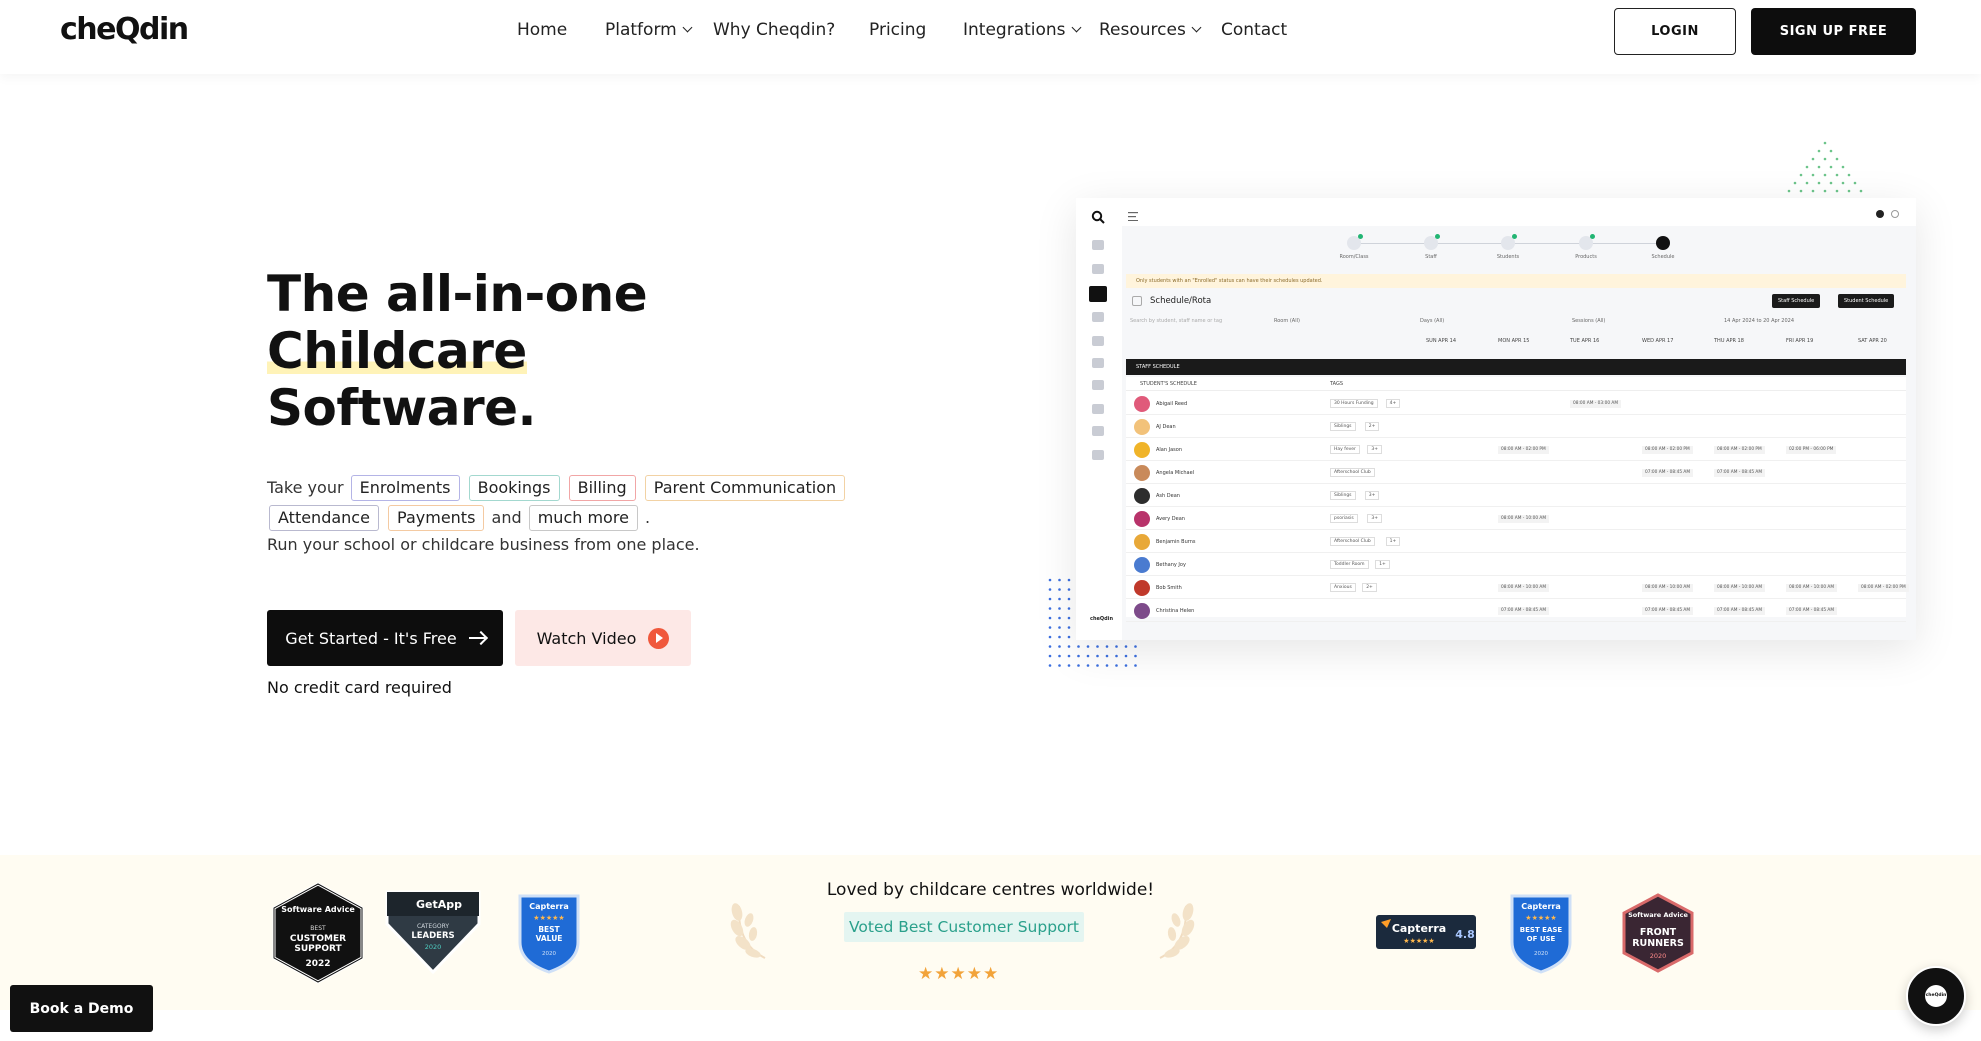 This screenshot has height=1041, width=1981. I want to click on student-name: Bethany Joy, so click(1171, 565).